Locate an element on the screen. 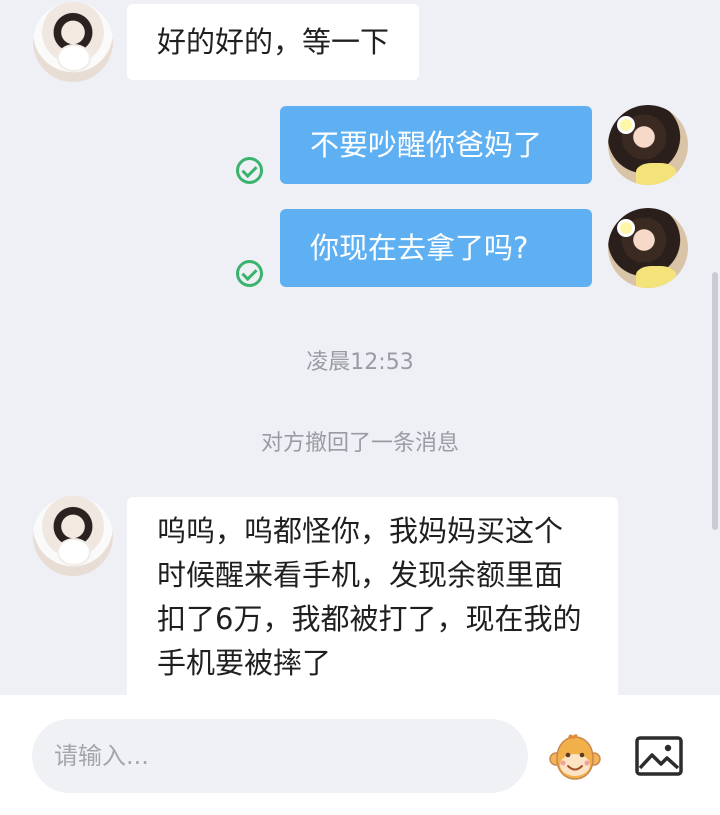 The image size is (720, 815). image-icon is located at coordinates (659, 756).